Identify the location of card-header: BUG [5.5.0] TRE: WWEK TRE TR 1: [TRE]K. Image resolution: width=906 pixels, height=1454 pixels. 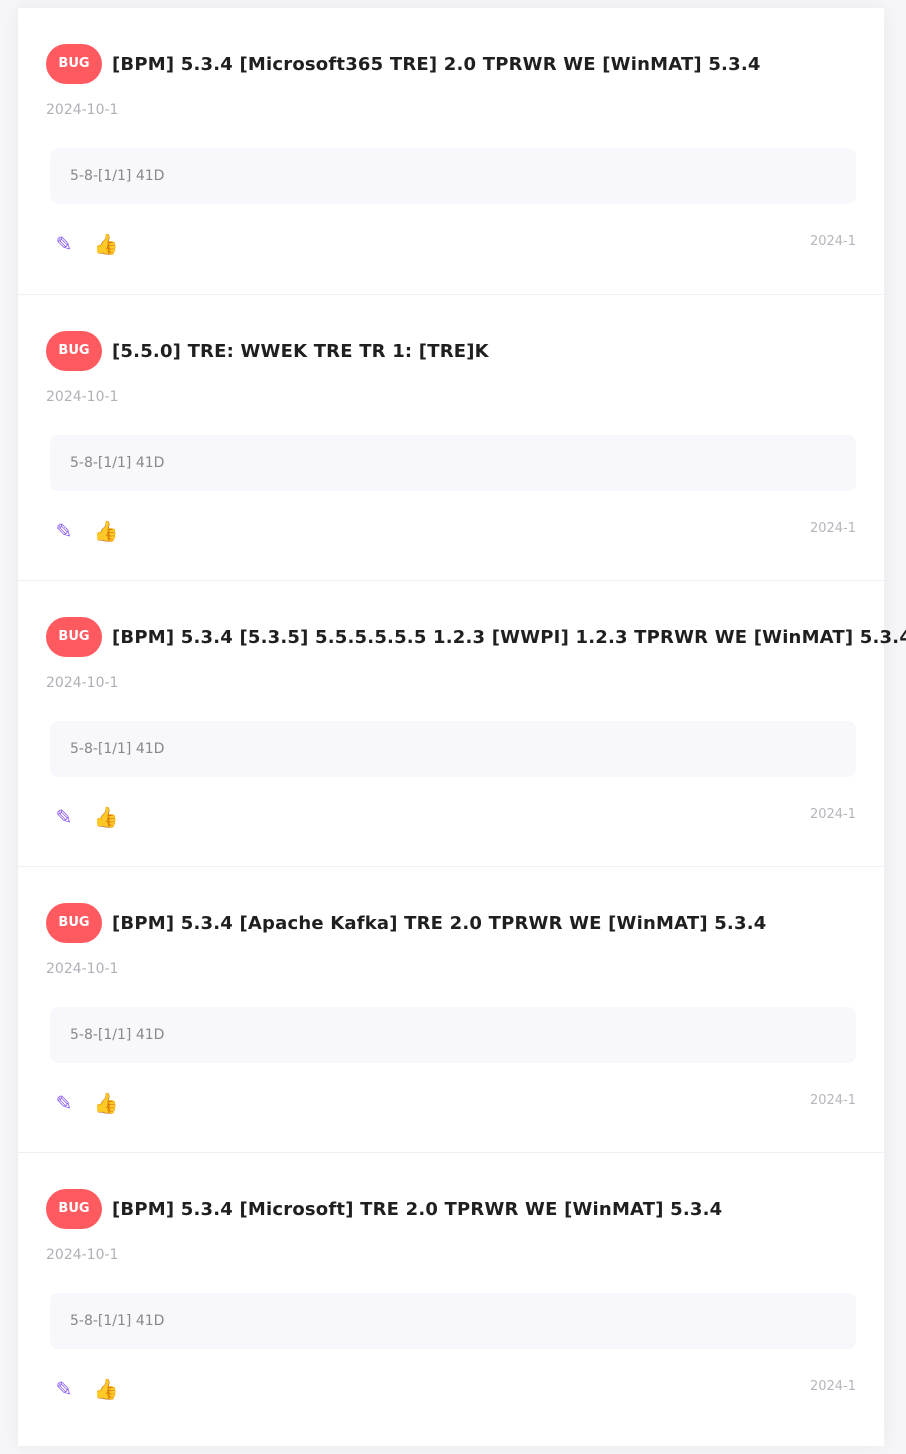
(267, 351).